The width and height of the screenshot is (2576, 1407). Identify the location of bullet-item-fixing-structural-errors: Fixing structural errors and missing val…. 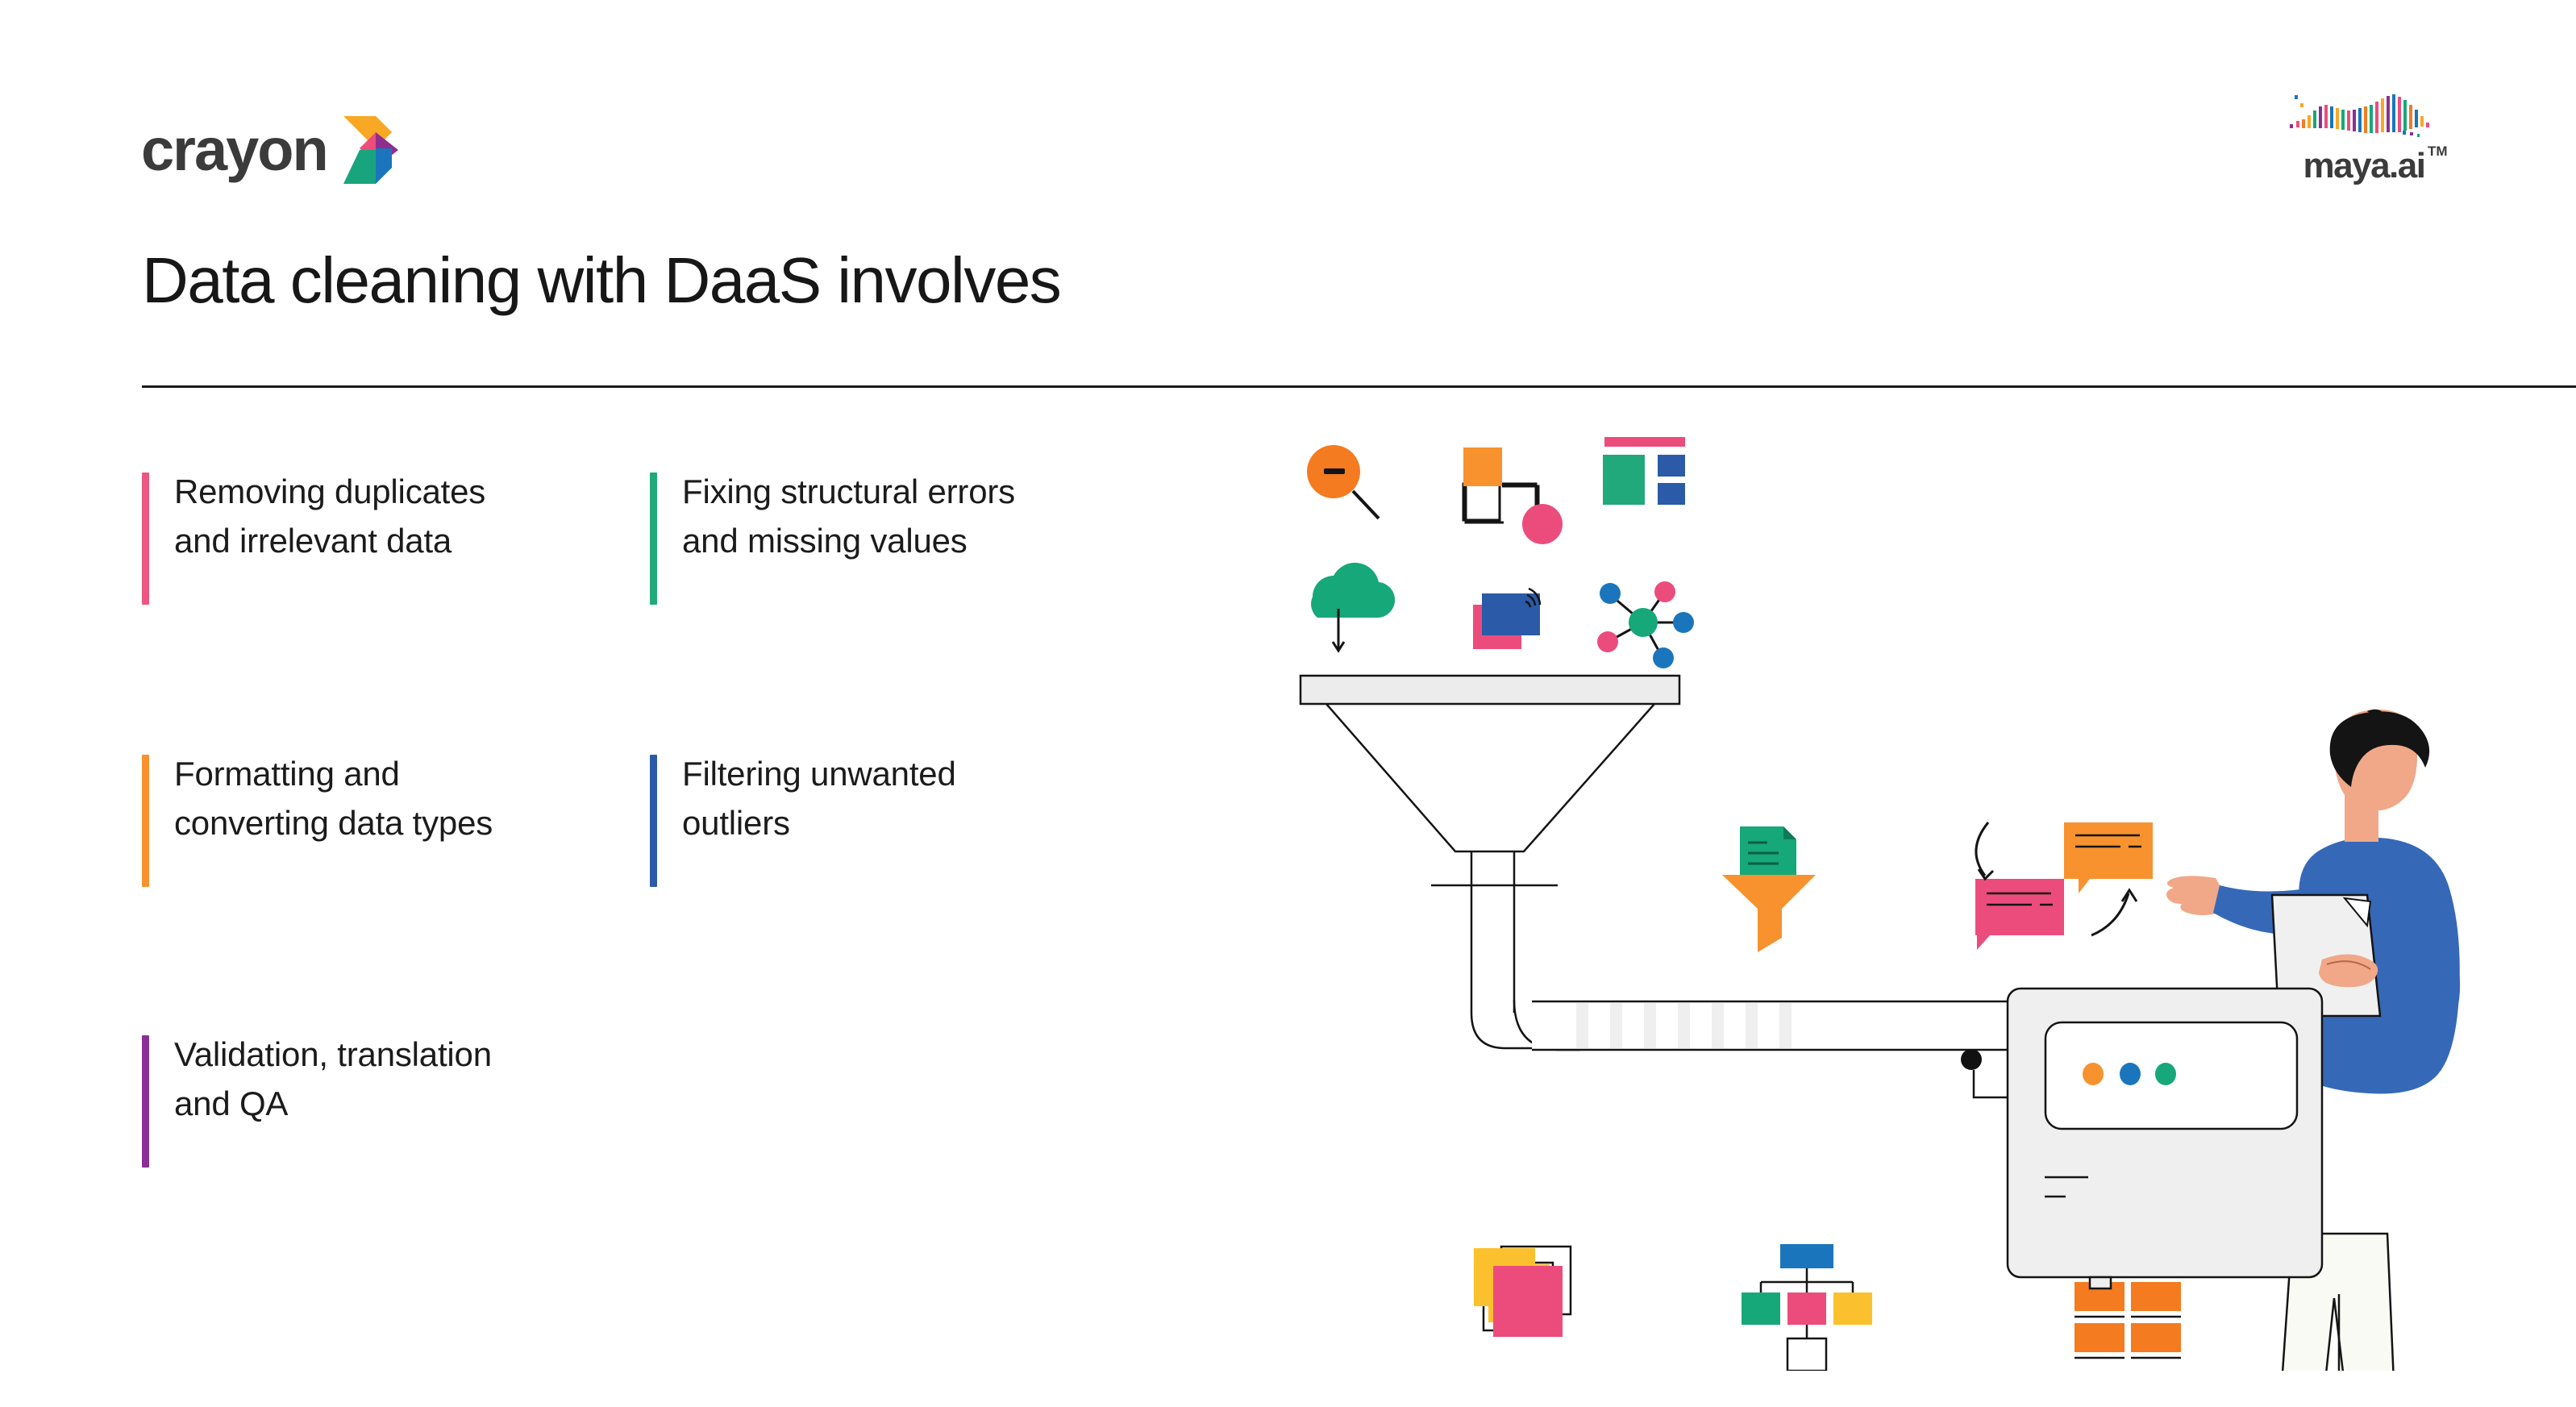
(908, 536).